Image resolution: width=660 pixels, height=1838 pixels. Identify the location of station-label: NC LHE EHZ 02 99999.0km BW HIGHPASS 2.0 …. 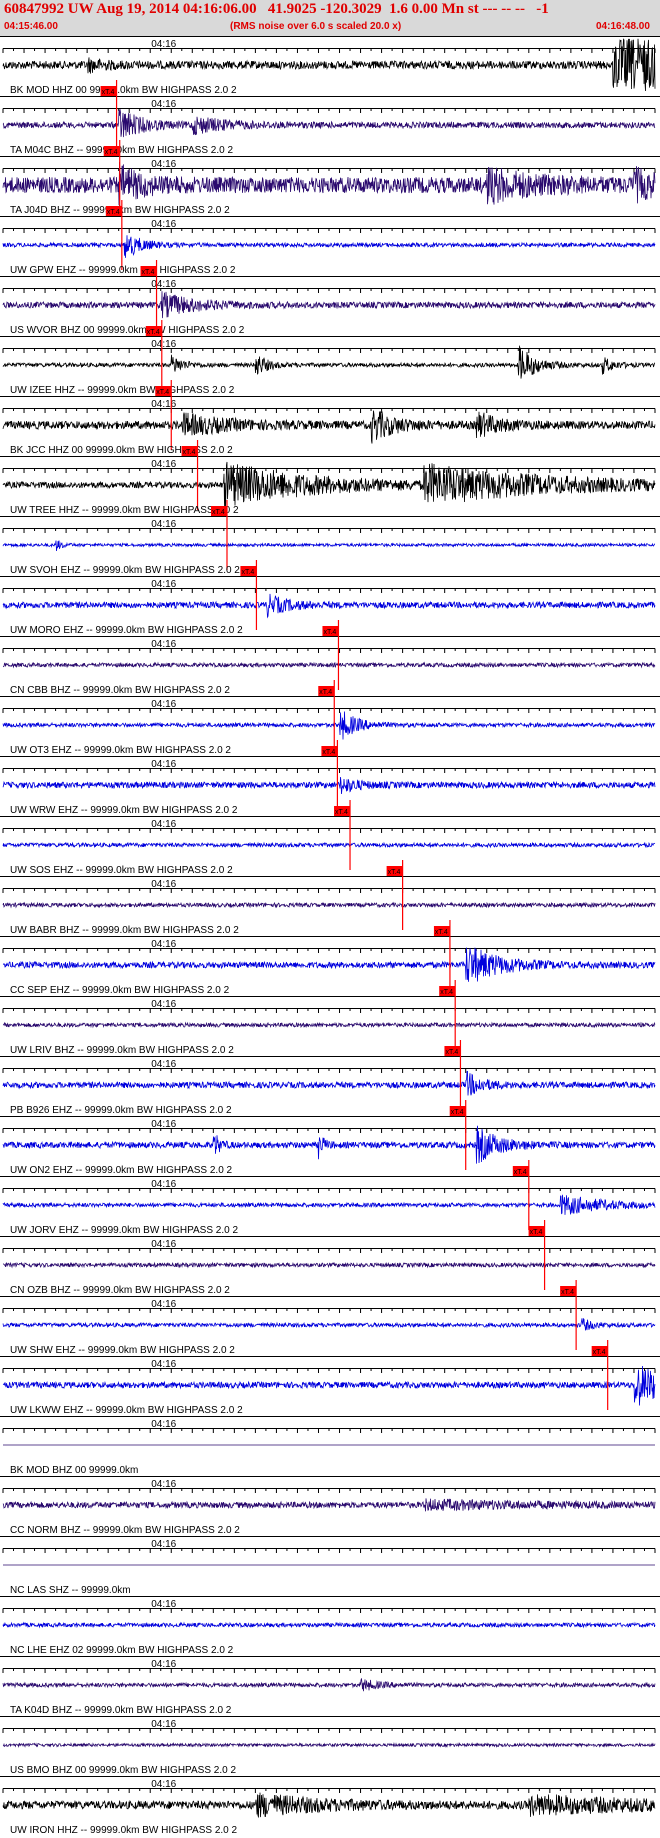
(122, 1650).